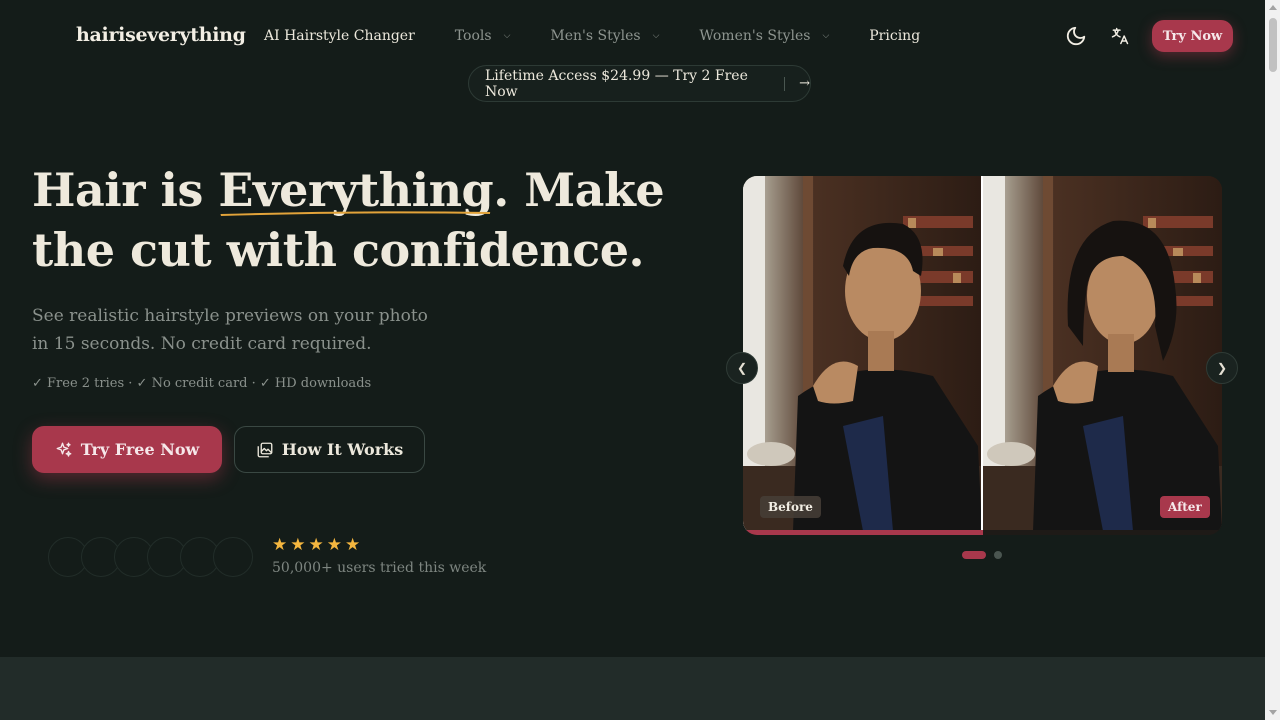 The image size is (1280, 720). I want to click on theme-toggle-button, so click(1076, 36).